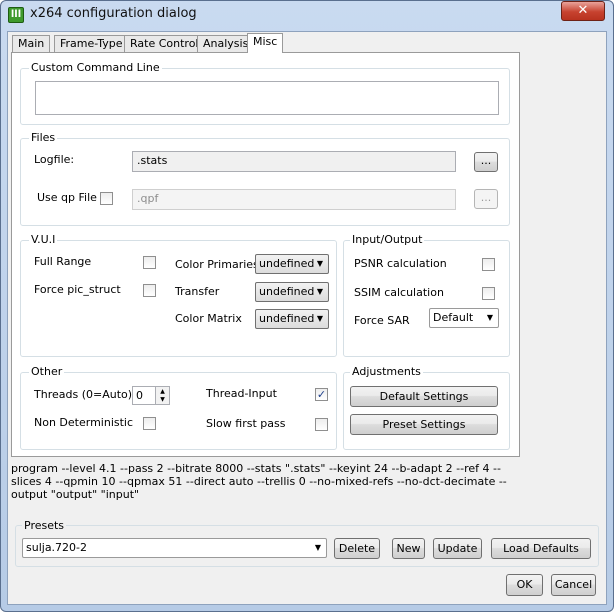 This screenshot has width=614, height=612. What do you see at coordinates (43, 137) in the screenshot?
I see `files-group-label: Files` at bounding box center [43, 137].